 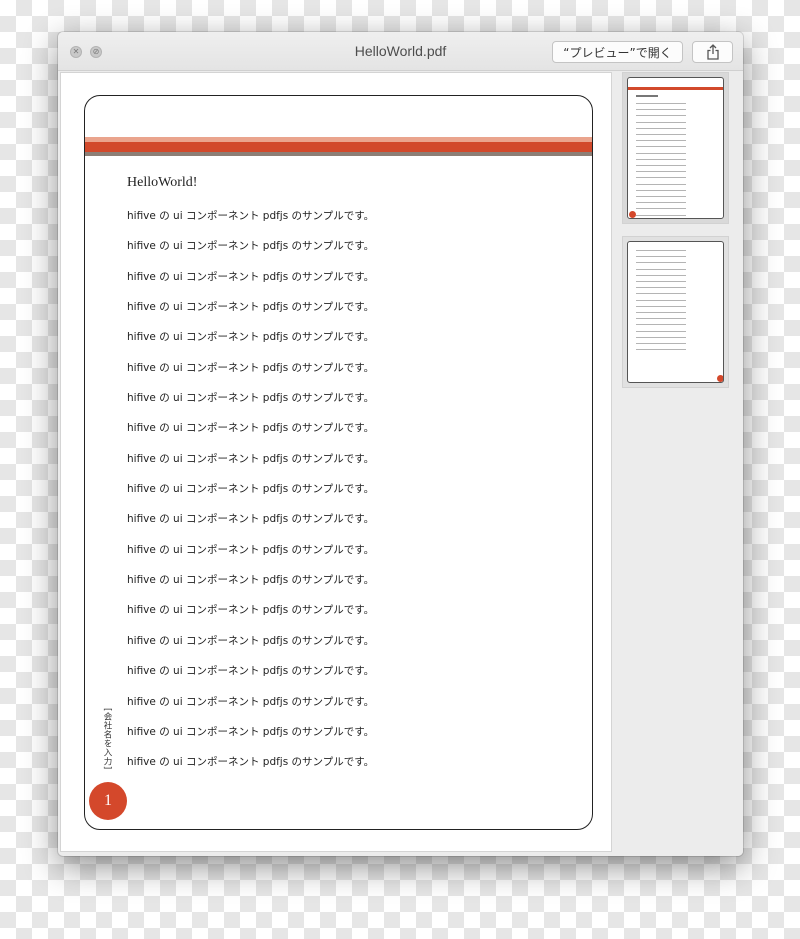 What do you see at coordinates (647, 96) in the screenshot?
I see `thumbnail-heading` at bounding box center [647, 96].